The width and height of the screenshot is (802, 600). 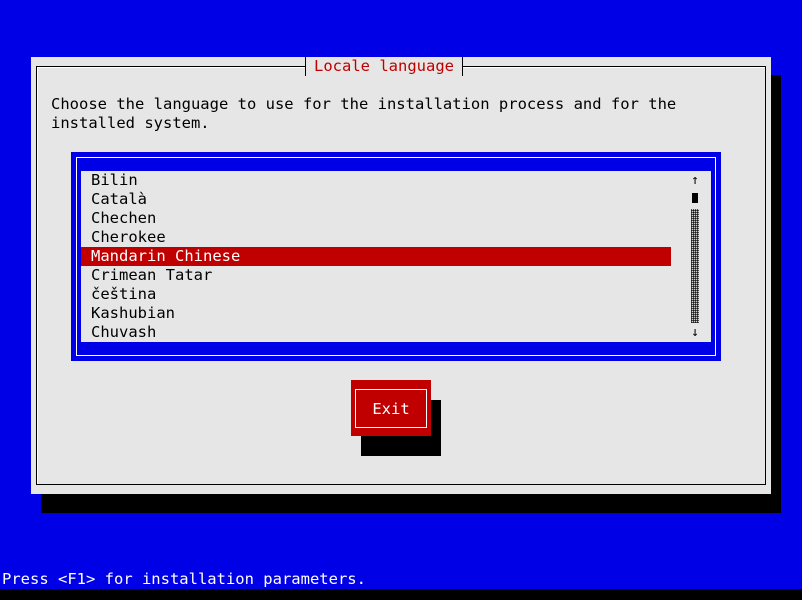 I want to click on scroll-up-arrow-icon: ↑, so click(x=695, y=180).